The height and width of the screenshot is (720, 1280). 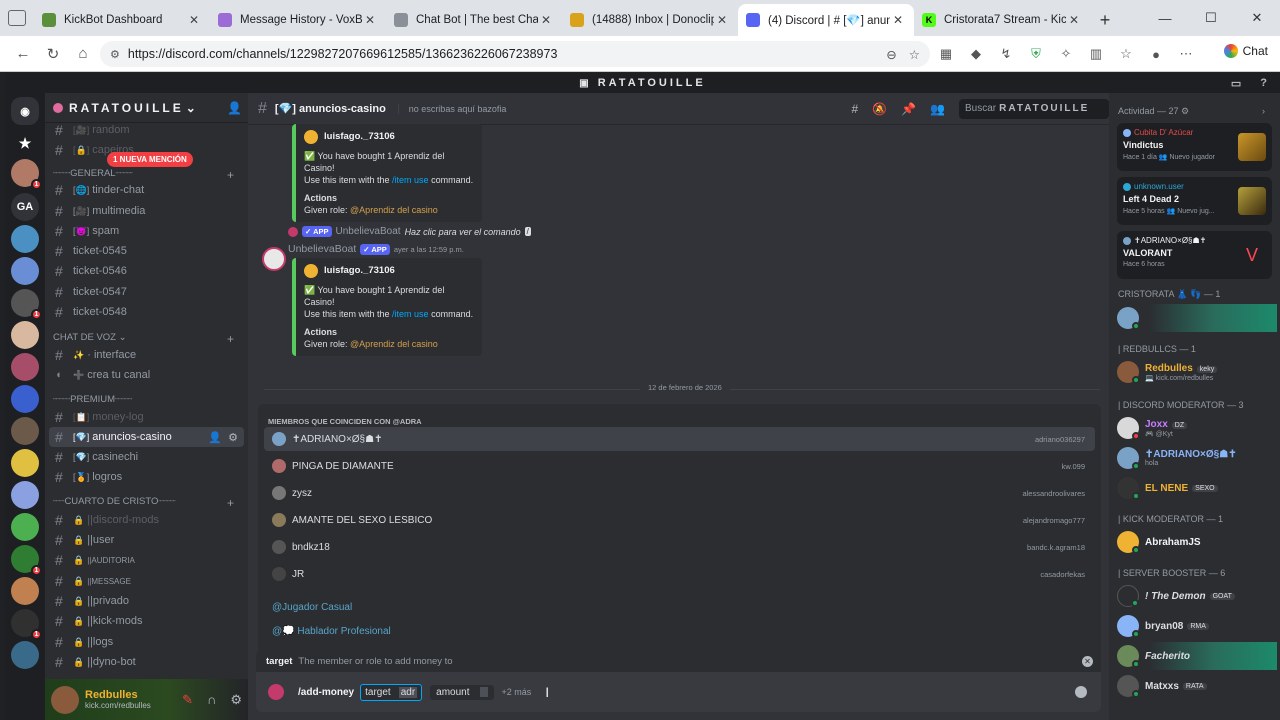 I want to click on member-item: Redbulles keky 💻 kick.com/redbulles, so click(x=1197, y=372).